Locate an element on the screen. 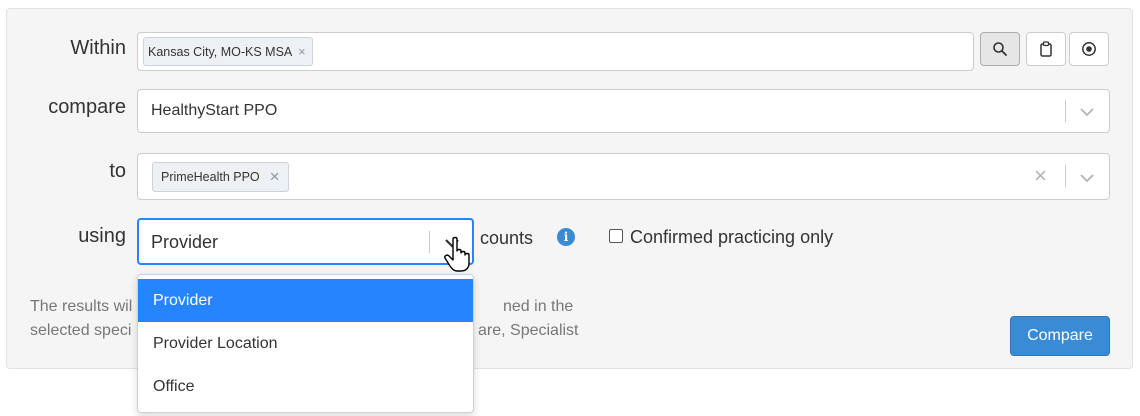 The width and height of the screenshot is (1140, 416). description-line1-right: ned in the is located at coordinates (538, 306).